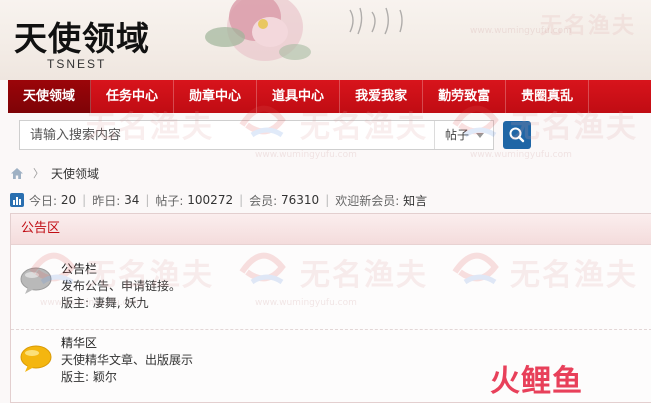 The height and width of the screenshot is (403, 651). What do you see at coordinates (79, 342) in the screenshot?
I see `forum-title: 精华区` at bounding box center [79, 342].